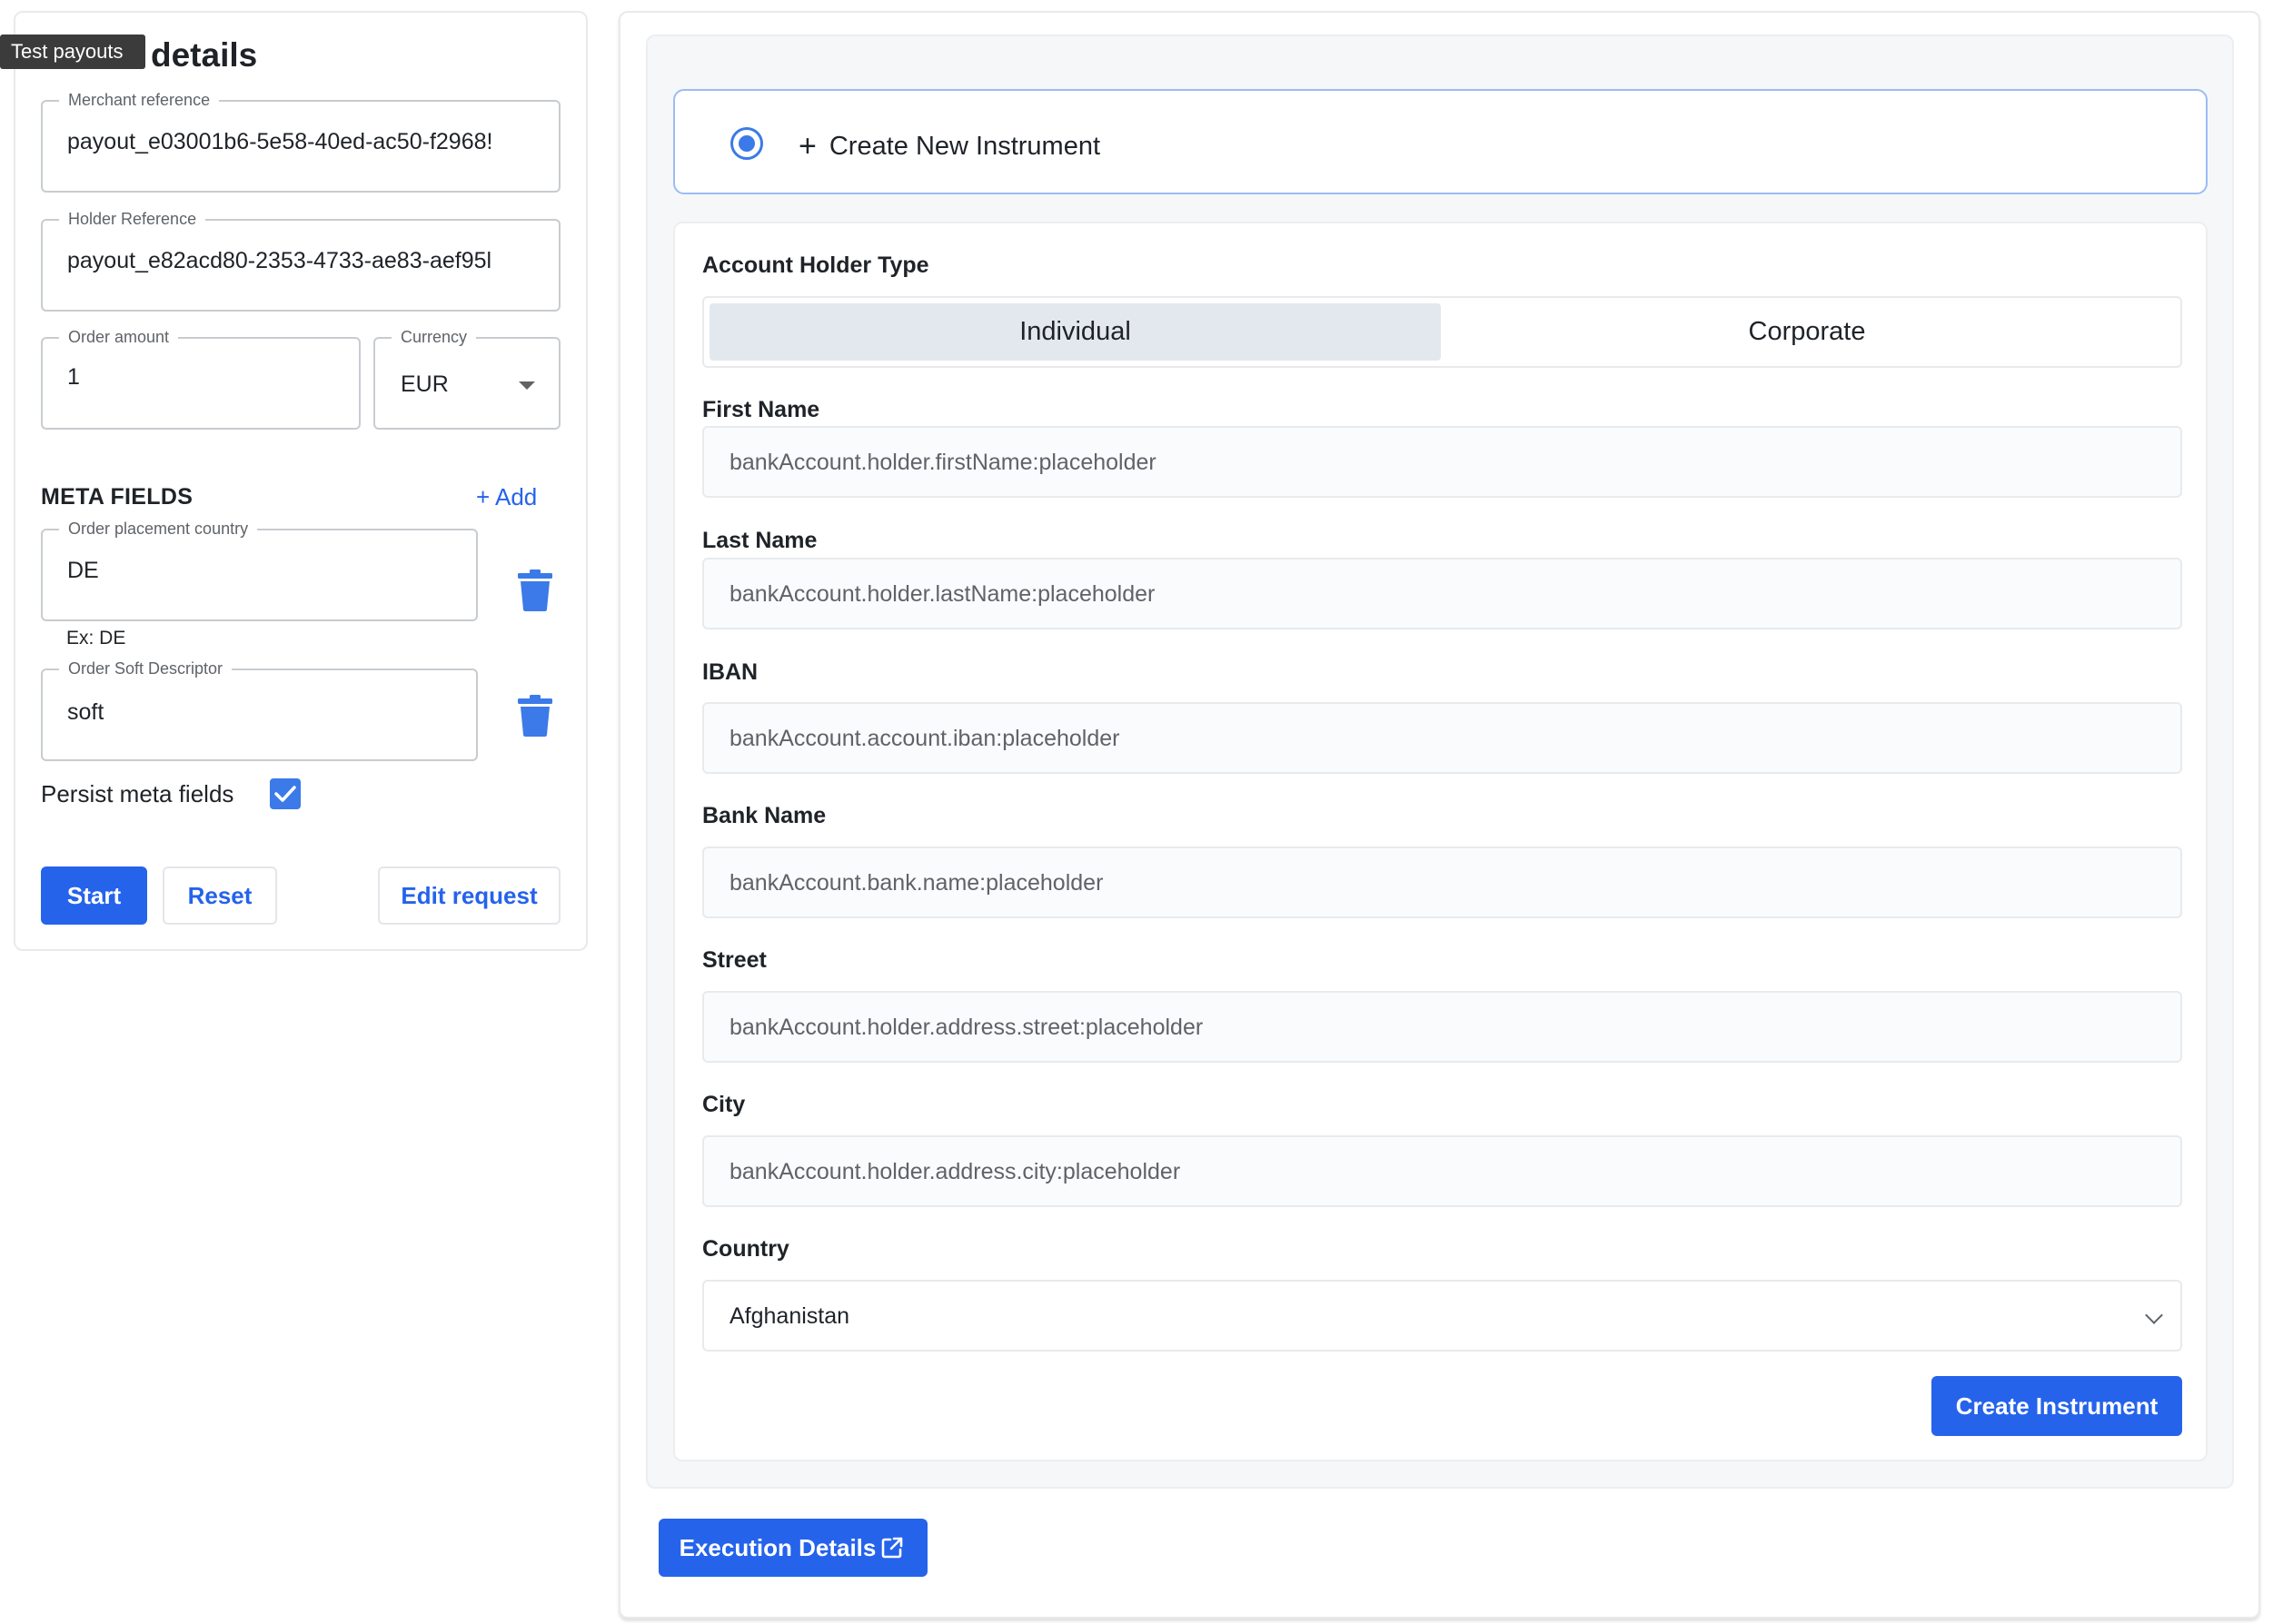 Image resolution: width=2273 pixels, height=1624 pixels. What do you see at coordinates (1442, 882) in the screenshot?
I see `bank-name-input: bankAccount.bank.name:placeholder` at bounding box center [1442, 882].